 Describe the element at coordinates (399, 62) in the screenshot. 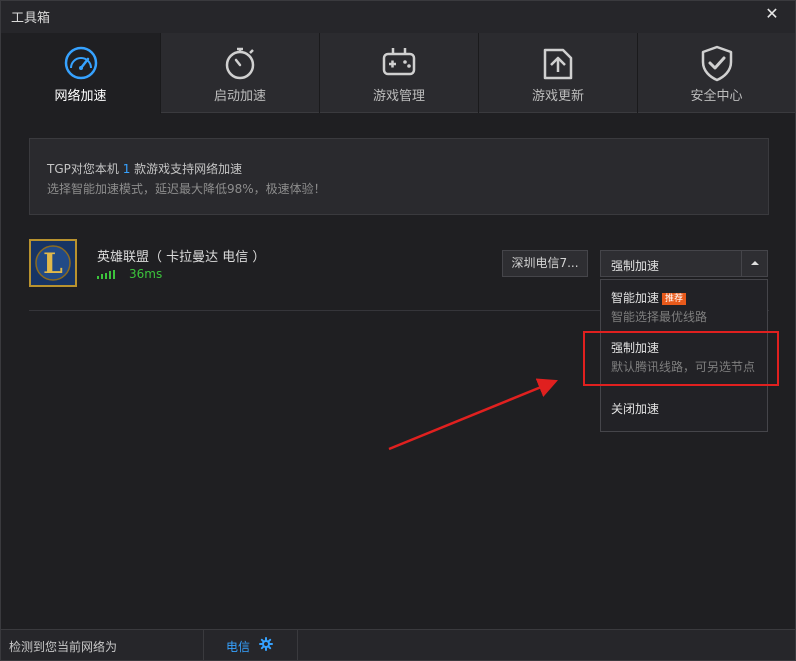

I see `gamepad-icon` at that location.